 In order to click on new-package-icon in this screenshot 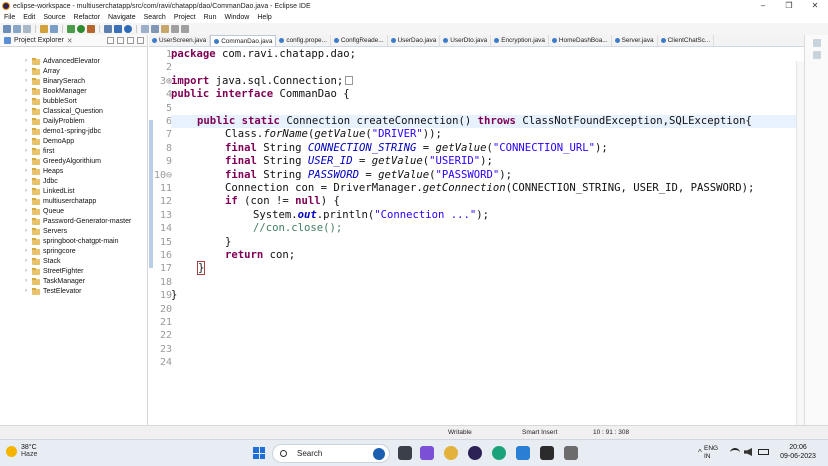, I will do `click(118, 29)`.